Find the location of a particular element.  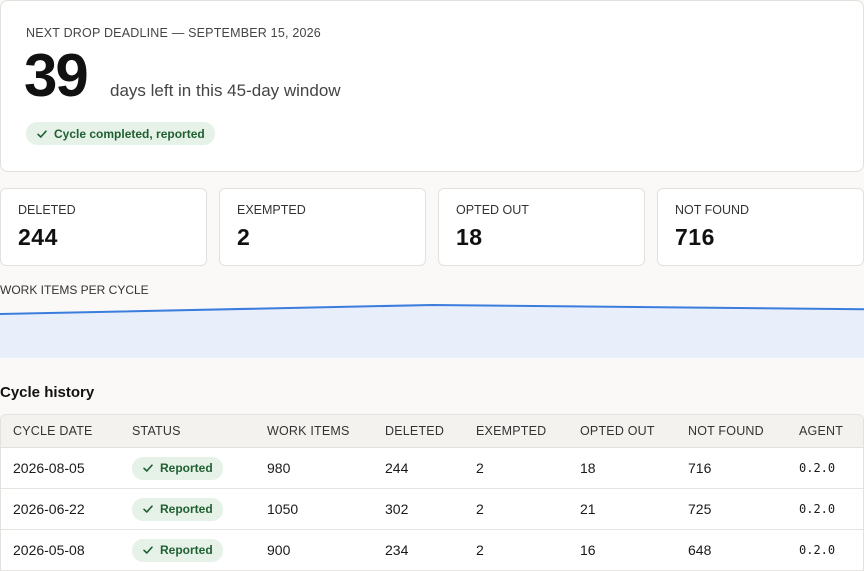

column-header-exempted: EXEMPTED is located at coordinates (511, 431).